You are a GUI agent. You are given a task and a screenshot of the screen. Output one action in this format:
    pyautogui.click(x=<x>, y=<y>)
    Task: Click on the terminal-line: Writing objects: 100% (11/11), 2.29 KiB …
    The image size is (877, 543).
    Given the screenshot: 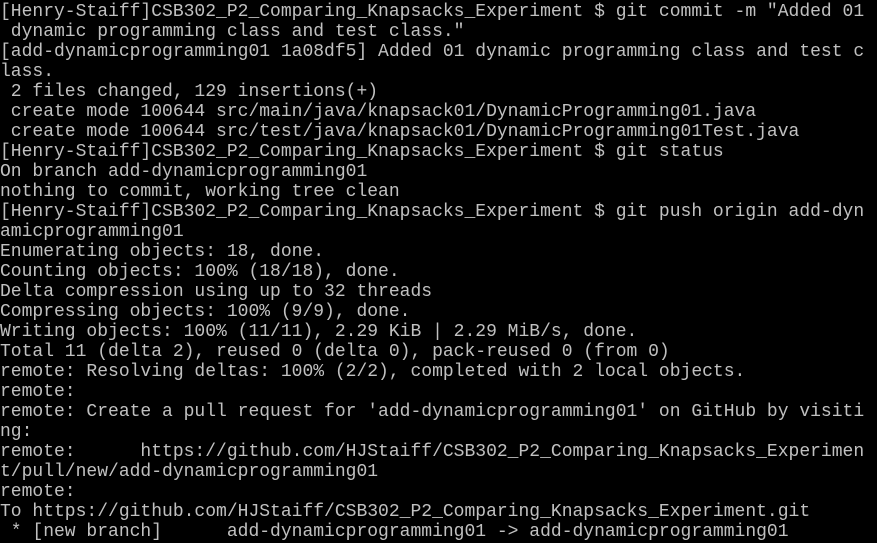 What is the action you would take?
    pyautogui.click(x=319, y=332)
    